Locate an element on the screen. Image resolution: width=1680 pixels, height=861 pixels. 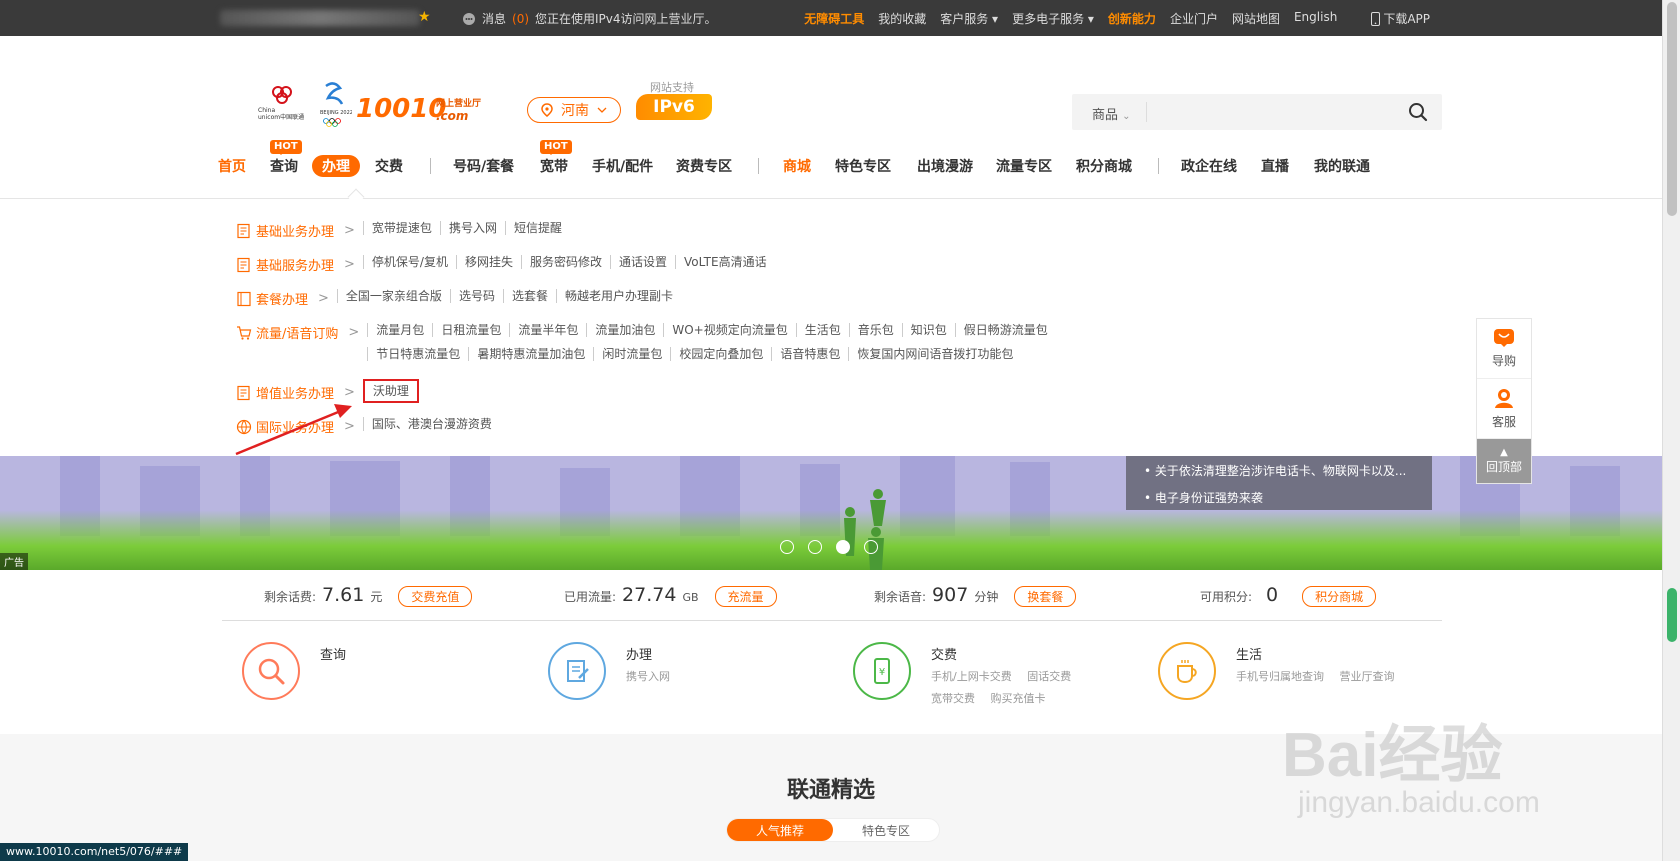
menu-link: 选号码 is located at coordinates (476, 296).